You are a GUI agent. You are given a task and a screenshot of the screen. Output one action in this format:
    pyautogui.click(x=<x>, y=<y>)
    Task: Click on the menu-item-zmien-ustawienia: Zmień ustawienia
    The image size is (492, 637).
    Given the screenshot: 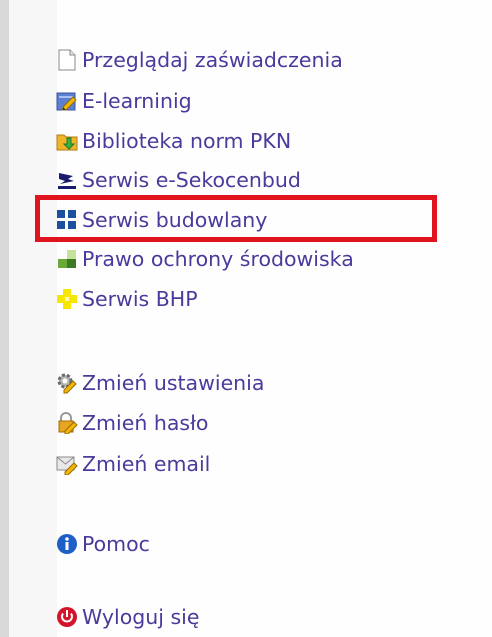 What is the action you would take?
    pyautogui.click(x=160, y=383)
    